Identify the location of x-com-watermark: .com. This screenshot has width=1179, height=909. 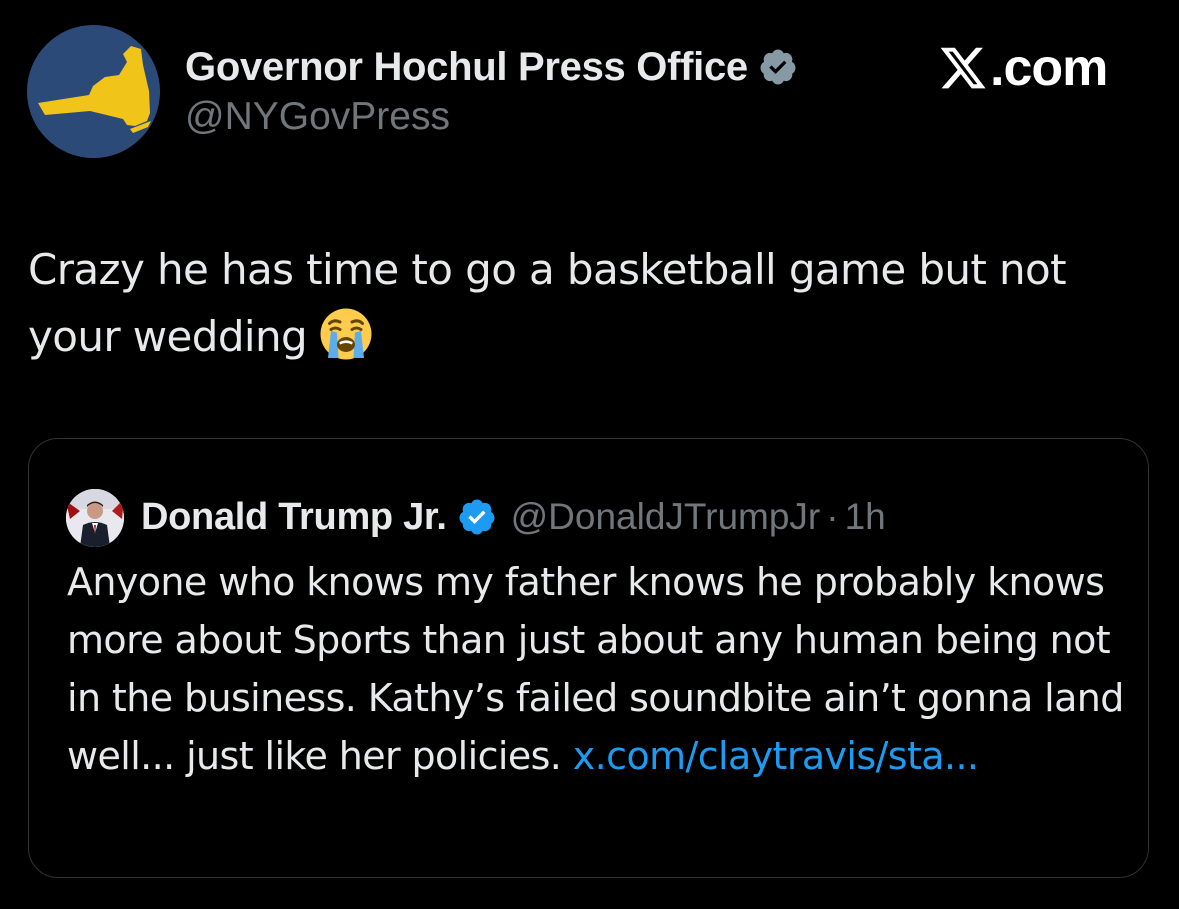
(1023, 68).